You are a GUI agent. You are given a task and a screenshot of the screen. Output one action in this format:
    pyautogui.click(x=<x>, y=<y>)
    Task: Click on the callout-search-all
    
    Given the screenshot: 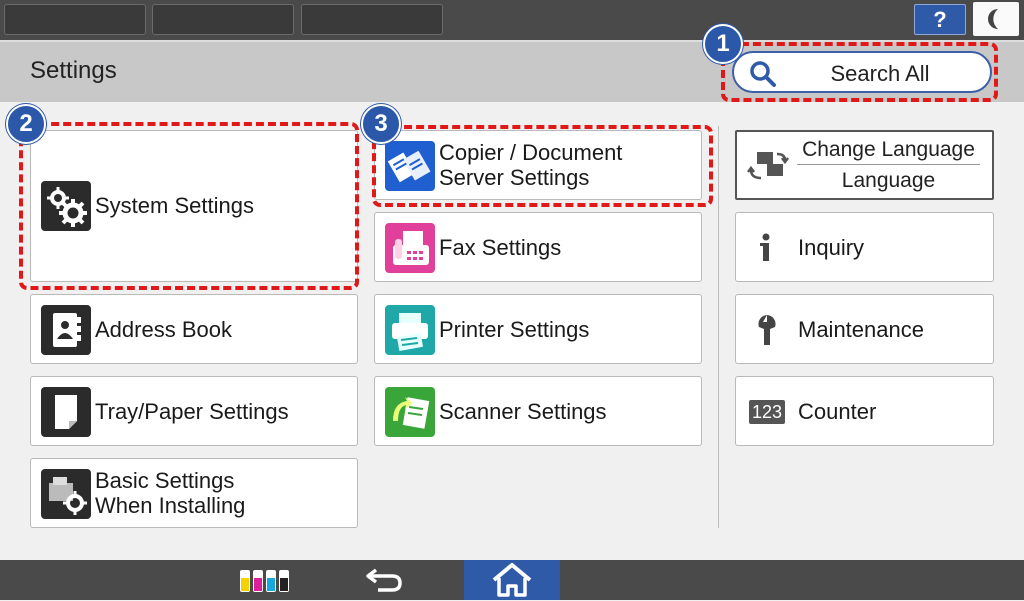 What is the action you would take?
    pyautogui.click(x=859, y=72)
    